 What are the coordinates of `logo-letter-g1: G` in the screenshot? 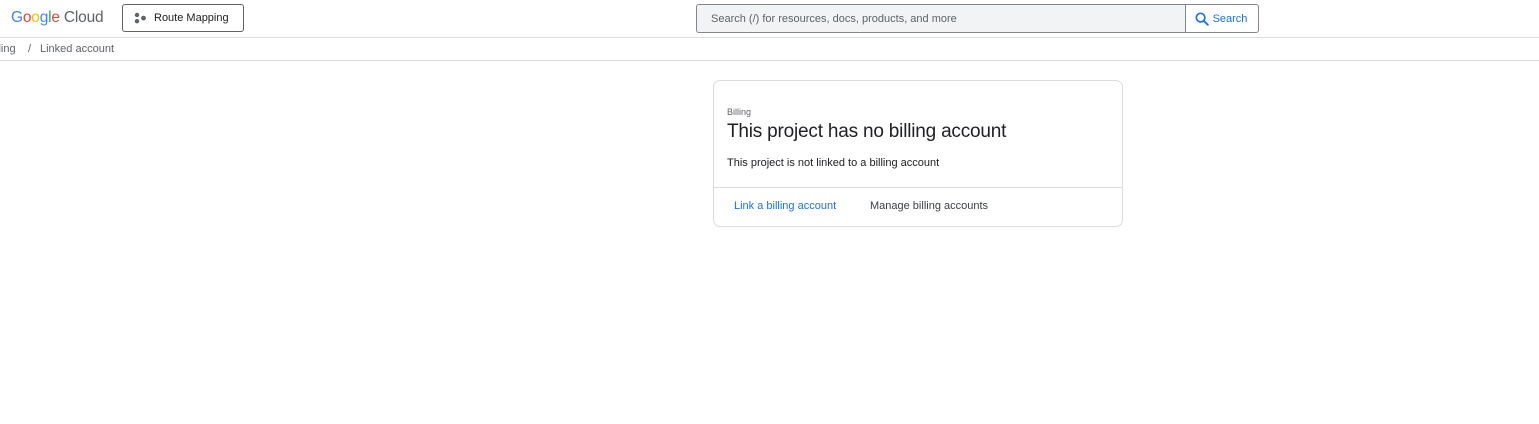 It's located at (17, 17).